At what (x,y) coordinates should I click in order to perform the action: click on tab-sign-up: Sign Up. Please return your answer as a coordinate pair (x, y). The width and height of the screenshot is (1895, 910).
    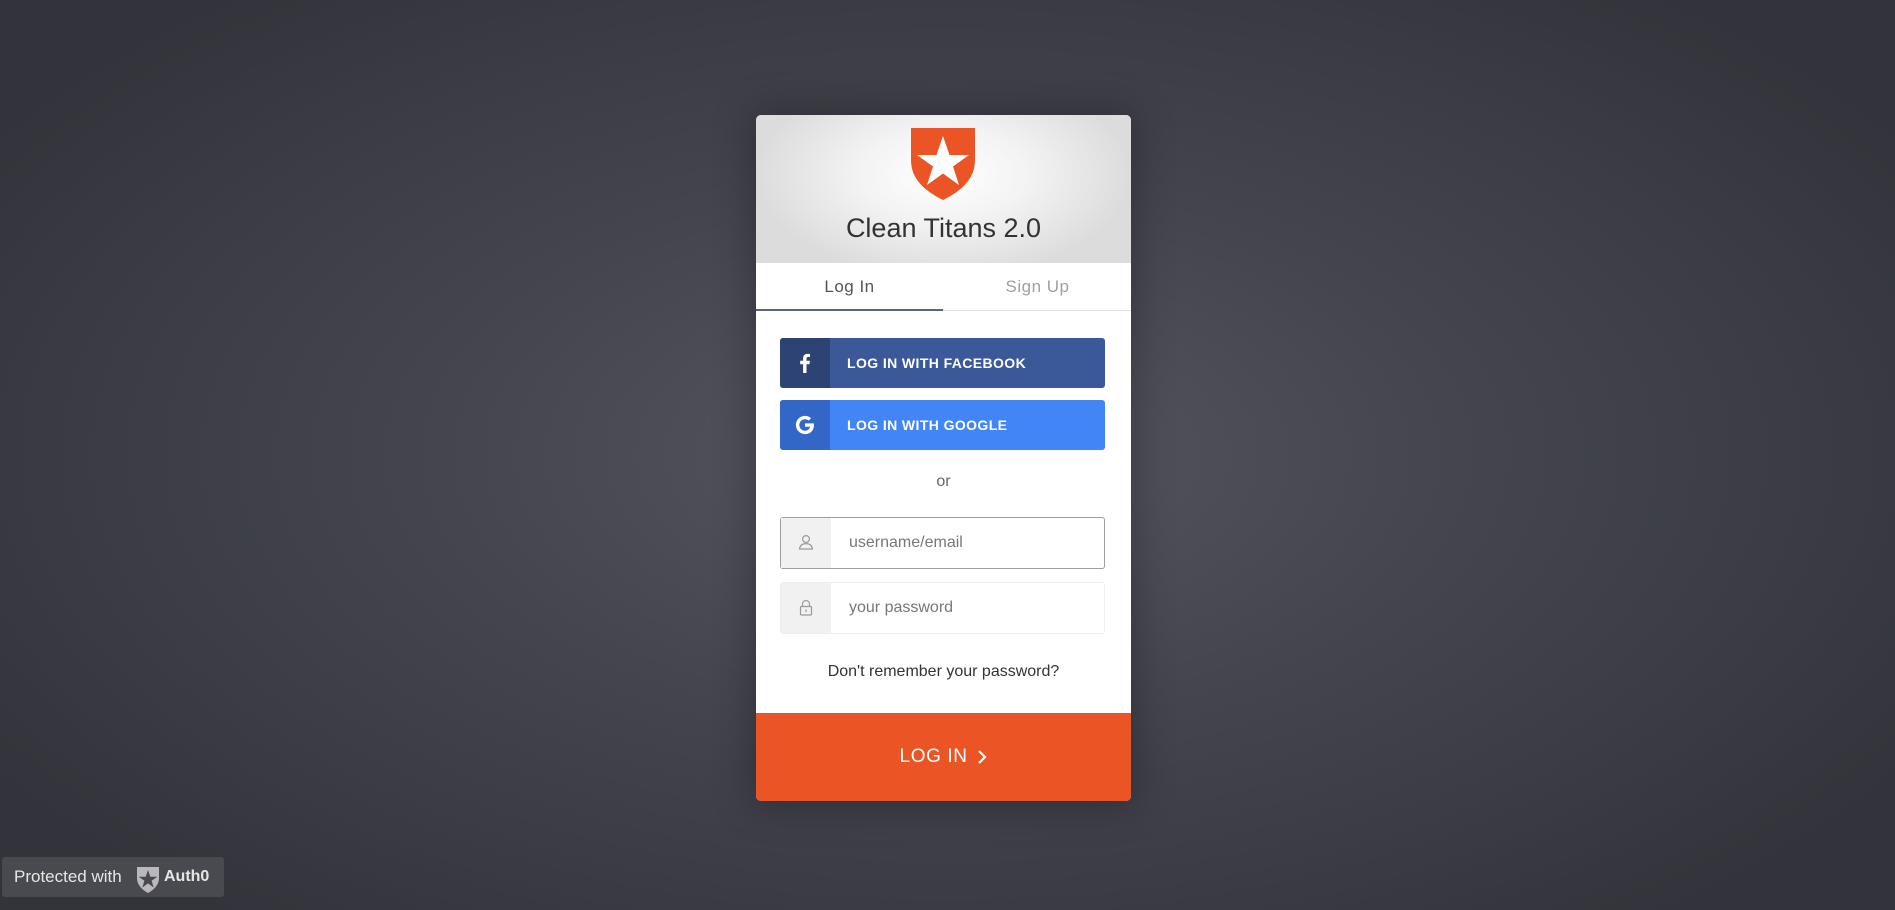
    Looking at the image, I should click on (1037, 286).